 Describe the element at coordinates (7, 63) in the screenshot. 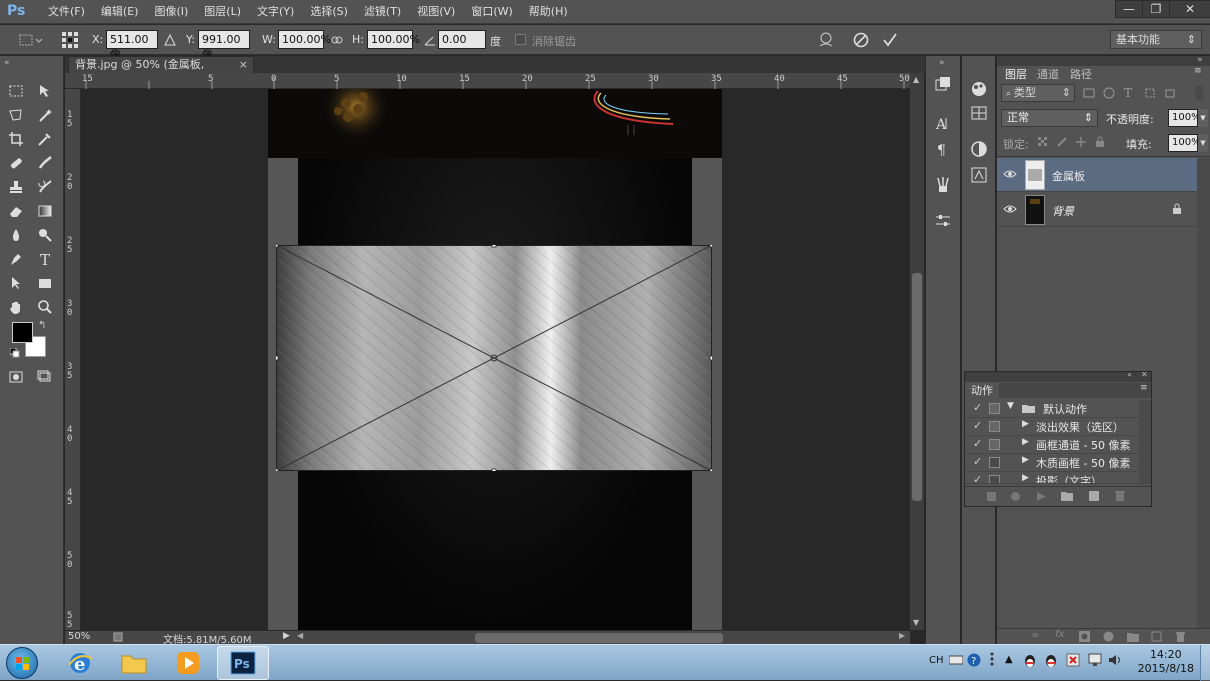

I see `collapse-toolbar-icon: «` at that location.